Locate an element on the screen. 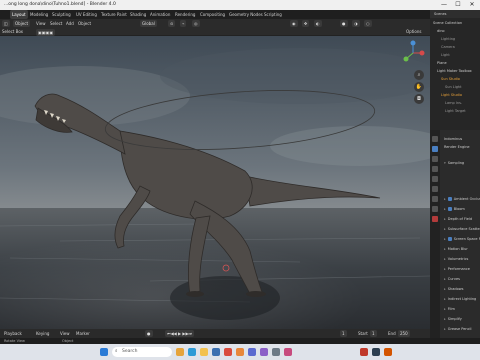  render-setting-row: ▸ Volumetrics is located at coordinates (456, 259).